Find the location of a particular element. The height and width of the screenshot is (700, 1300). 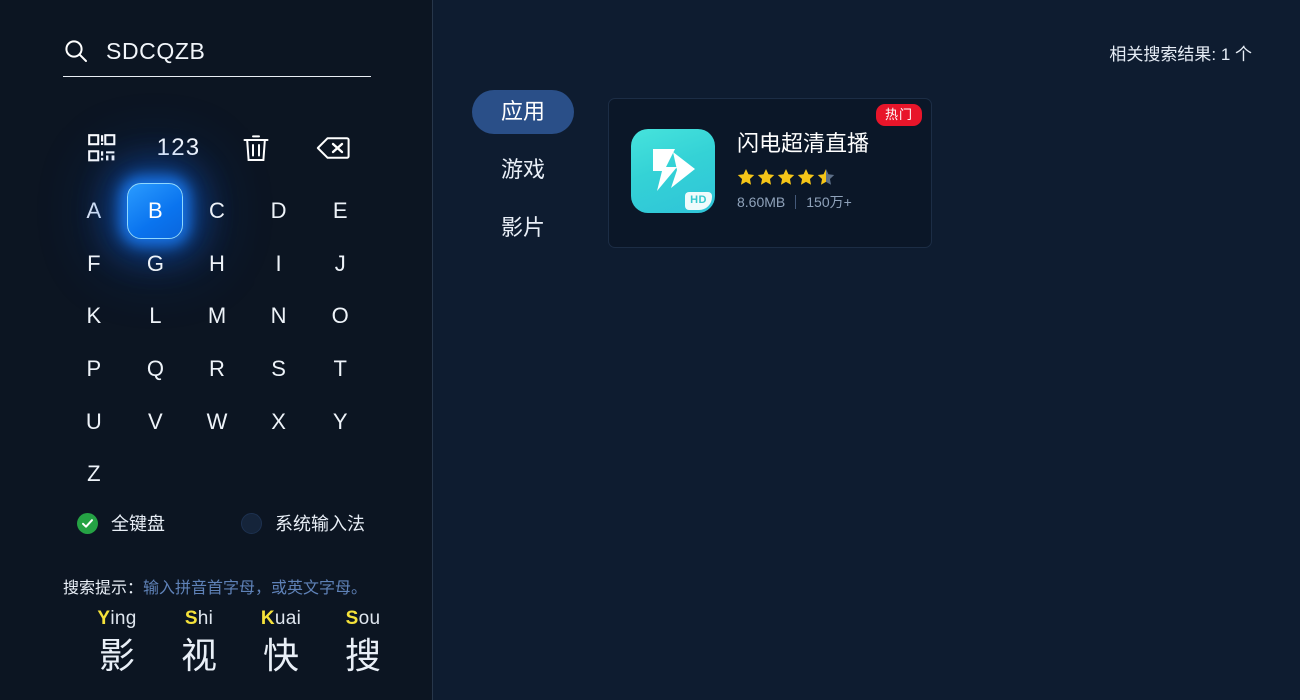

app-meta: 闪电超清直播 8.60MB 150万+ is located at coordinates (803, 170).